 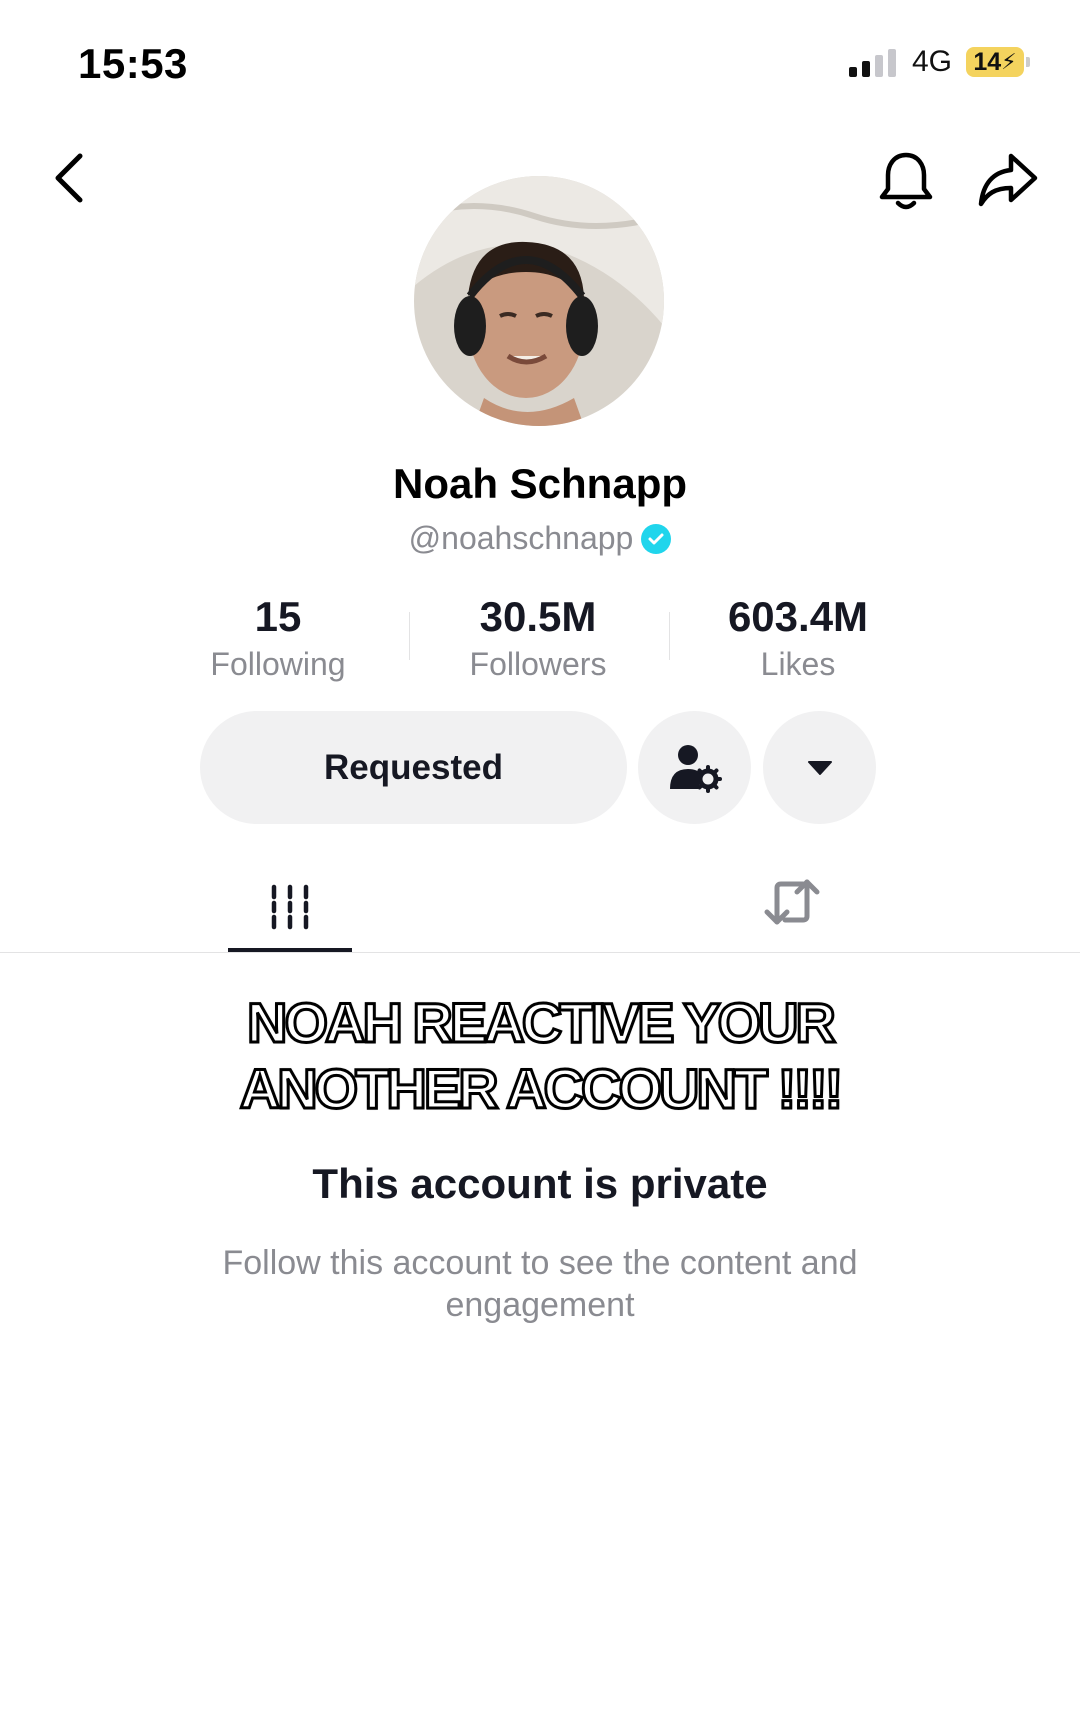 I want to click on tab-videos, so click(x=290, y=907).